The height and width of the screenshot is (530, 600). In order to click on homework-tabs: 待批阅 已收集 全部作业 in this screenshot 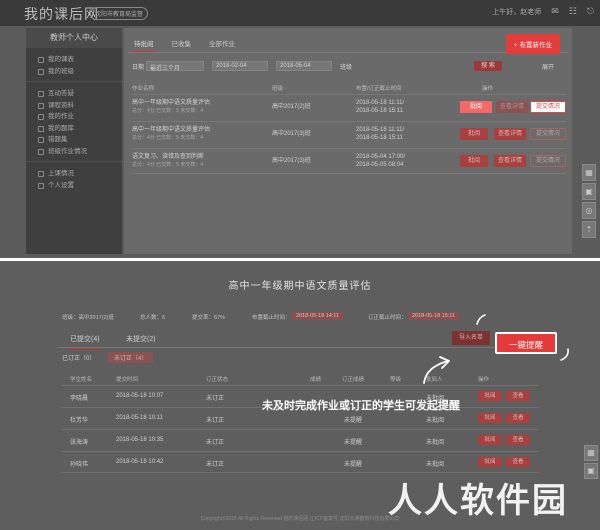, I will do `click(184, 45)`.